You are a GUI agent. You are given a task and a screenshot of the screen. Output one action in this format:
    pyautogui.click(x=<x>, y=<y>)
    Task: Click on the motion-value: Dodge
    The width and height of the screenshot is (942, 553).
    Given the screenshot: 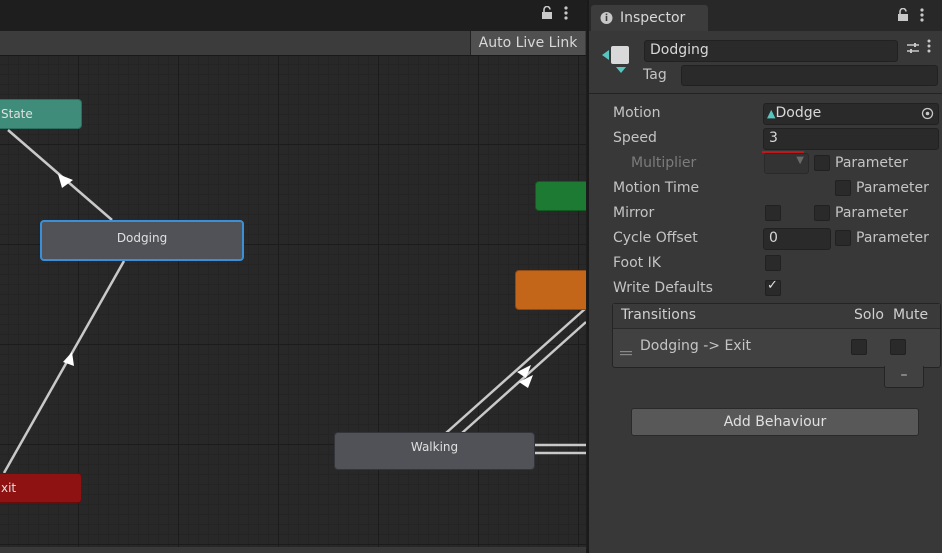 What is the action you would take?
    pyautogui.click(x=798, y=113)
    